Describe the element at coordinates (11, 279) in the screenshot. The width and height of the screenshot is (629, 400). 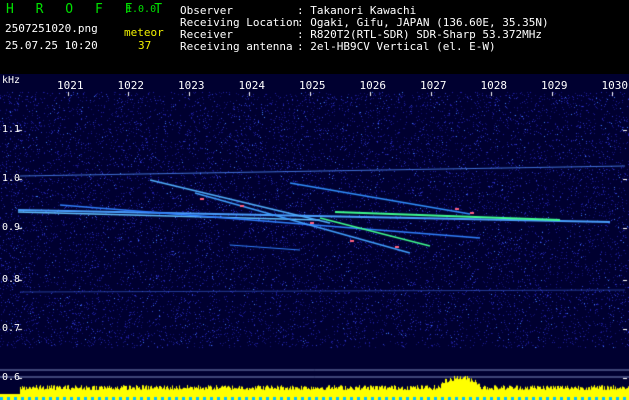
I see `y-tick-label: 0.8` at that location.